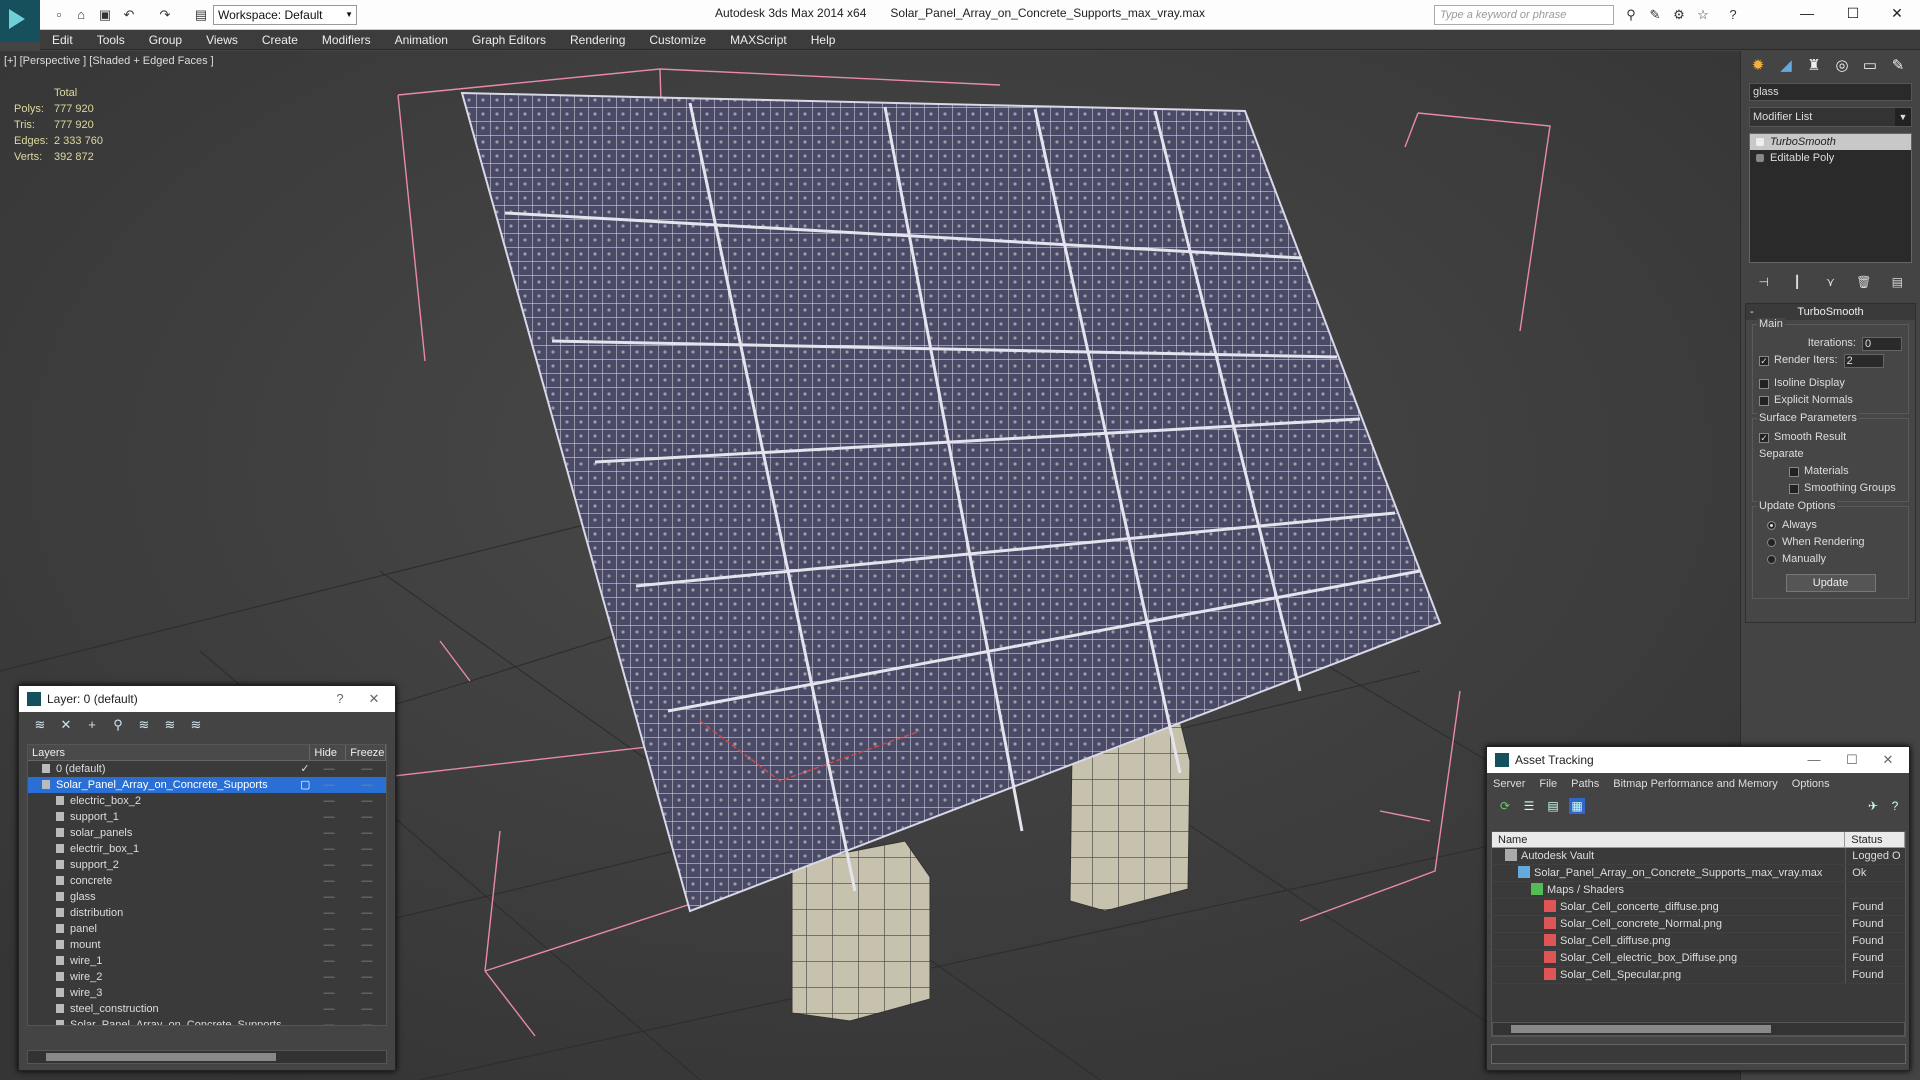 Image resolution: width=1920 pixels, height=1080 pixels. Describe the element at coordinates (207, 993) in the screenshot. I see `layer-row: wire_3 — —` at that location.